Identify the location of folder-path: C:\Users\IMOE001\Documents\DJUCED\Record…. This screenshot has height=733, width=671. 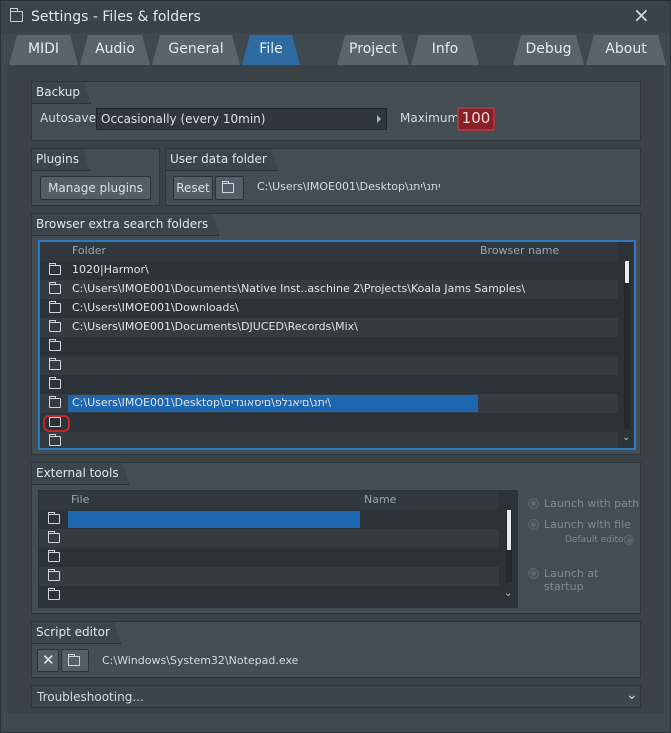
(215, 326).